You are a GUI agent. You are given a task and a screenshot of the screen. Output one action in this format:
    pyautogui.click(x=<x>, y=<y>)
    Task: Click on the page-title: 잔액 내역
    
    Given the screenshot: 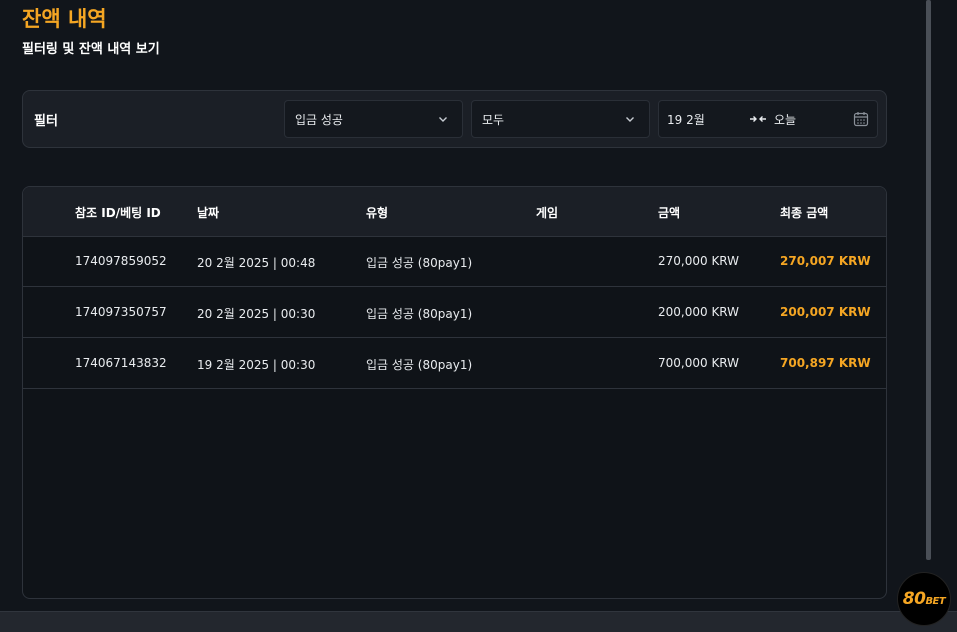 What is the action you would take?
    pyautogui.click(x=64, y=19)
    